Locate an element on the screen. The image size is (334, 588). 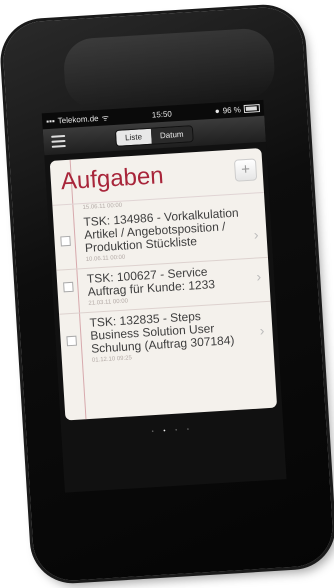
view-switcher: Liste Datum is located at coordinates (154, 135).